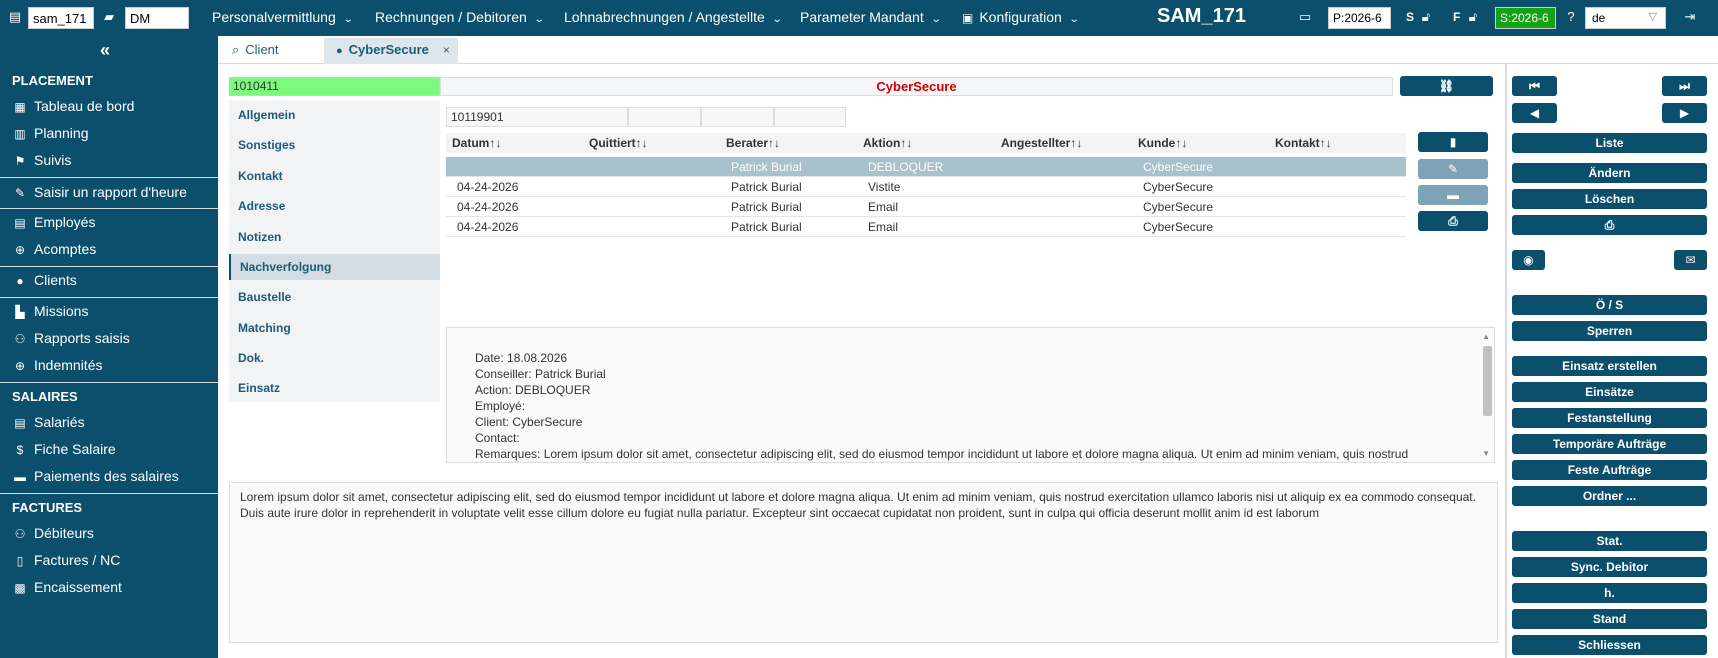 This screenshot has width=1718, height=658. I want to click on email-button: ✉, so click(1690, 260).